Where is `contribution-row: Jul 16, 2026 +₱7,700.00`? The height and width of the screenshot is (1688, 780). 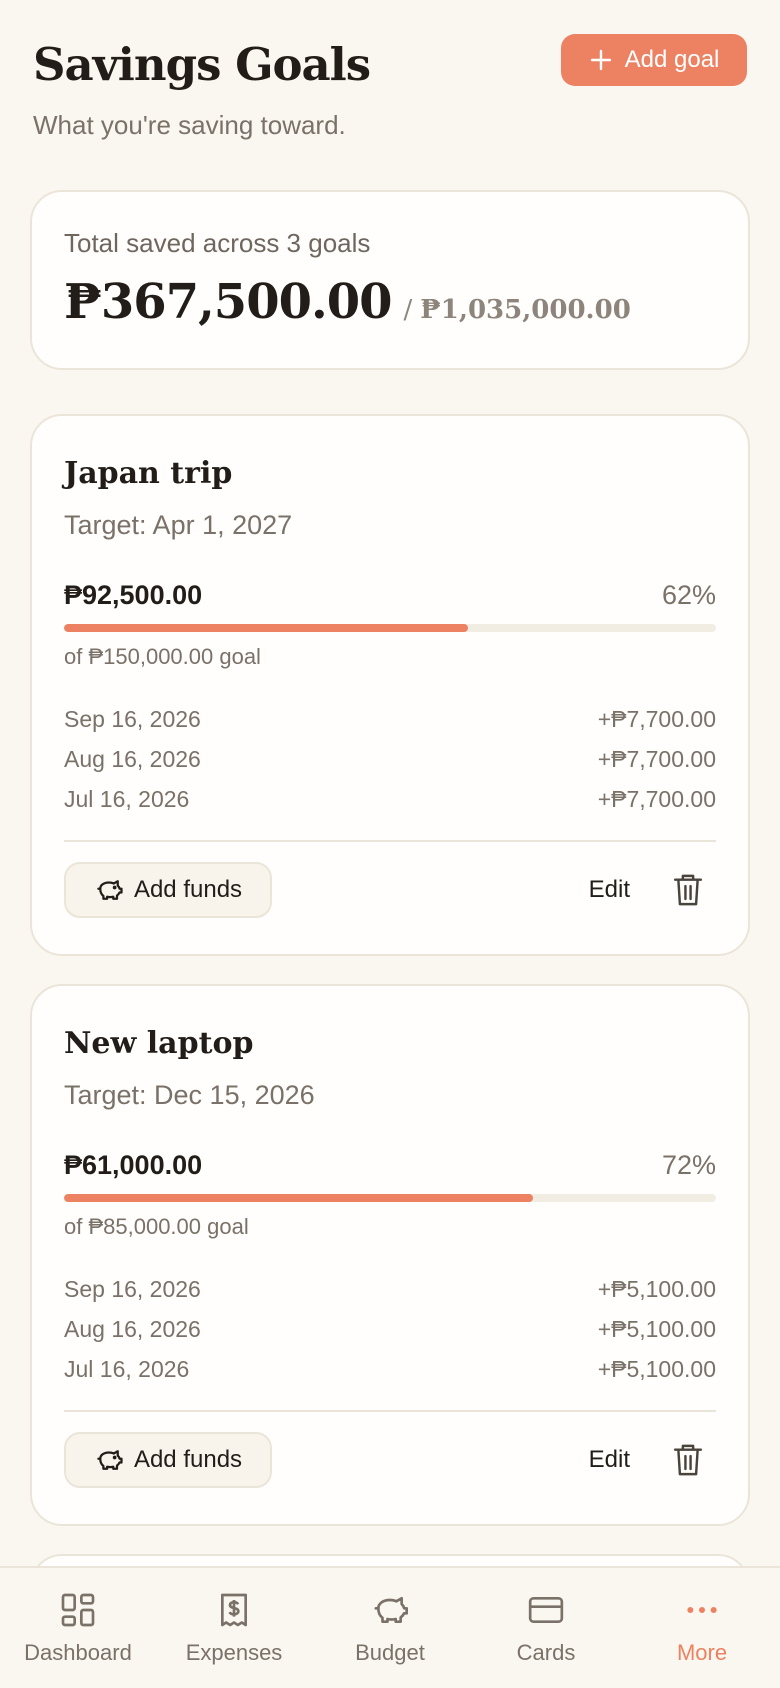
contribution-row: Jul 16, 2026 +₱7,700.00 is located at coordinates (390, 806).